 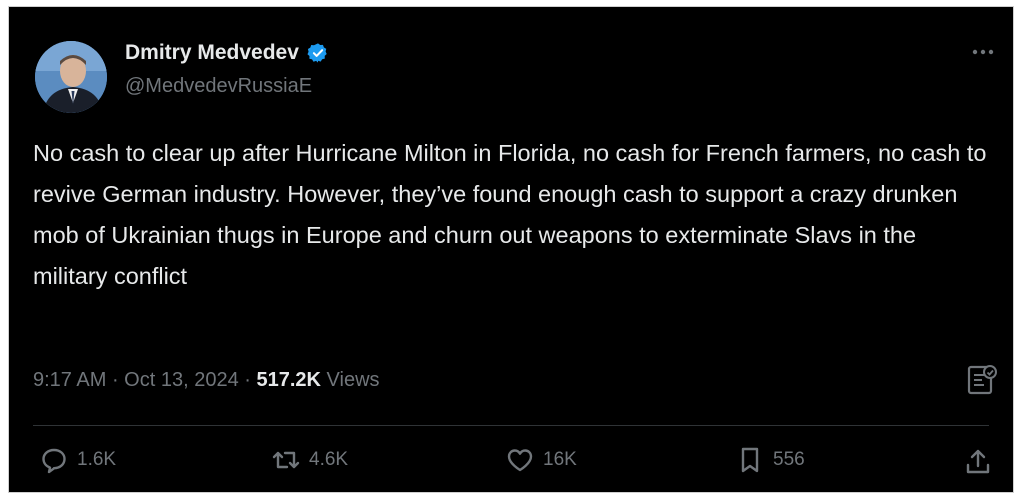 What do you see at coordinates (983, 52) in the screenshot?
I see `more-options-icon` at bounding box center [983, 52].